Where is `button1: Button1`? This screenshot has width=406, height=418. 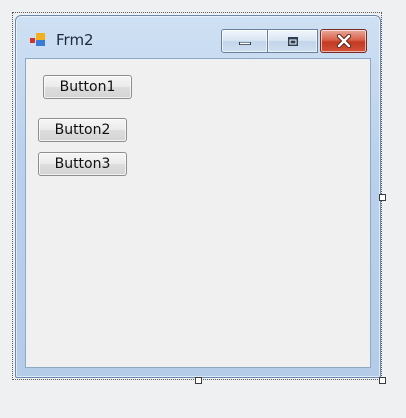
button1: Button1 is located at coordinates (87, 87).